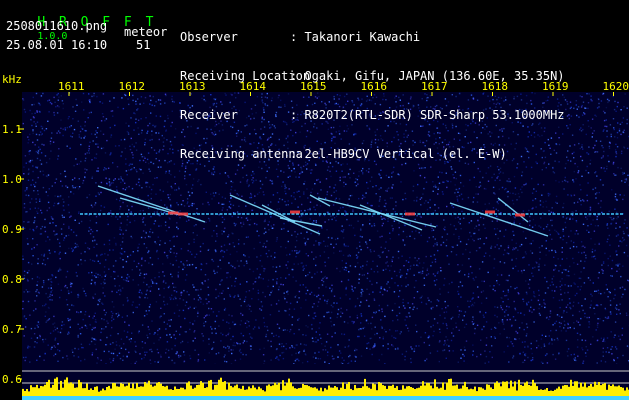  I want to click on antenna-value: : 2el-HB9CV Vertical (el. E-W), so click(398, 154).